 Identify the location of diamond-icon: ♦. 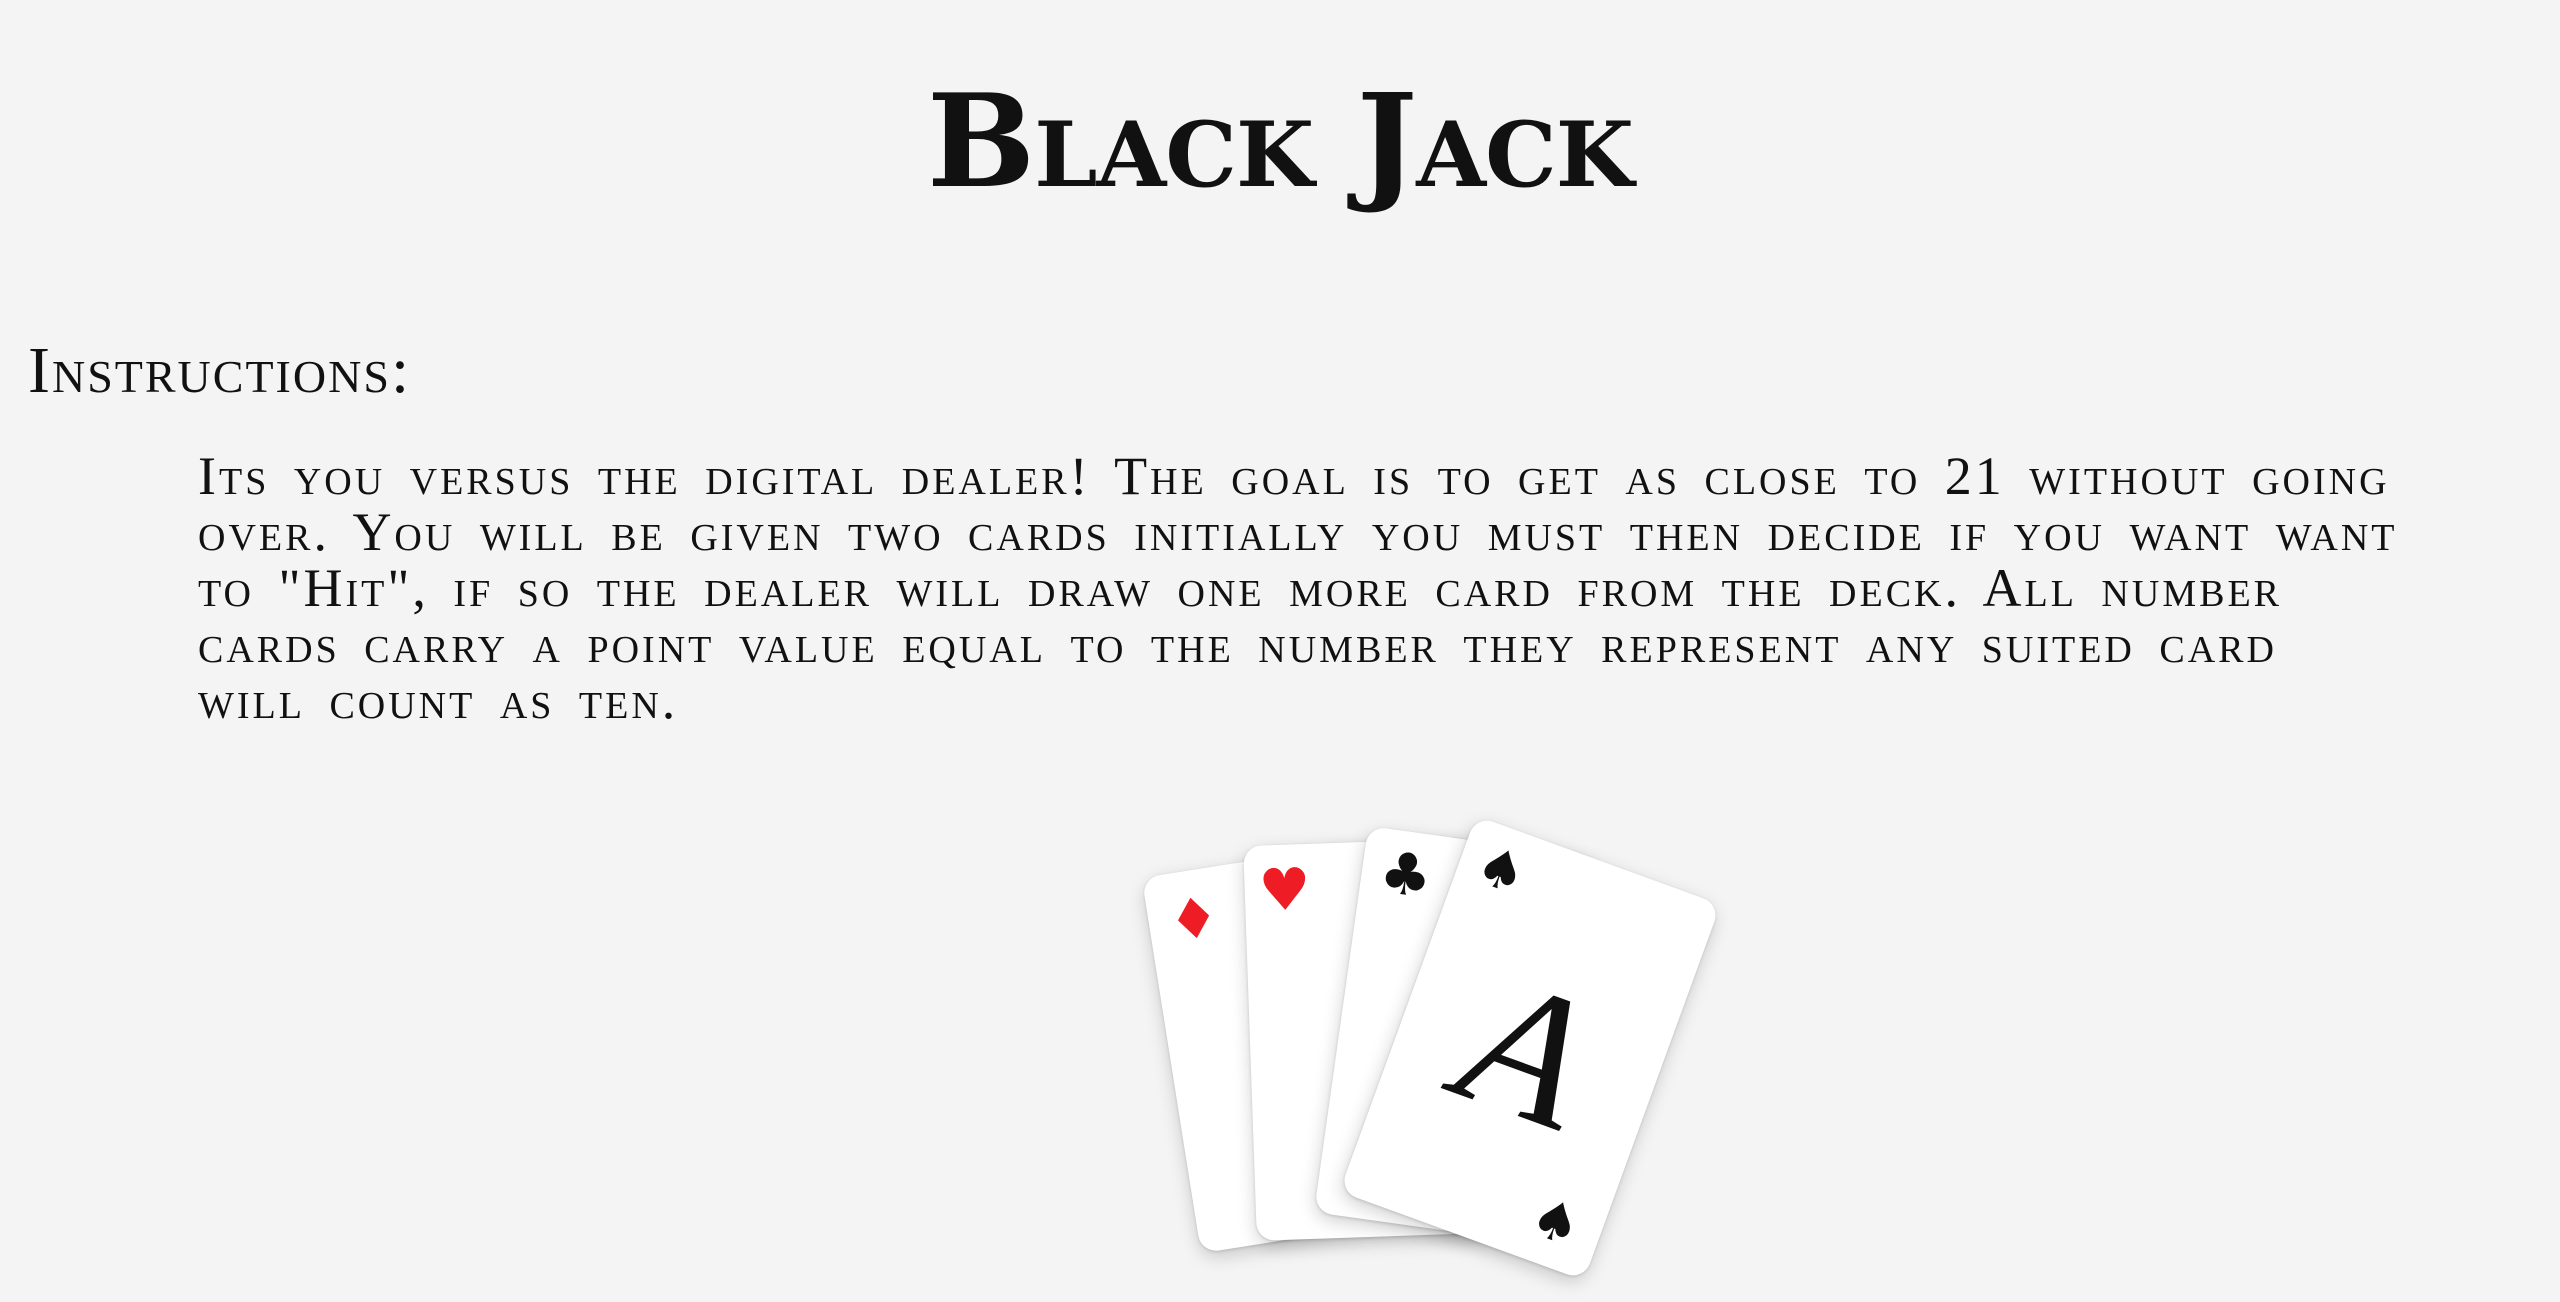
(1194, 919).